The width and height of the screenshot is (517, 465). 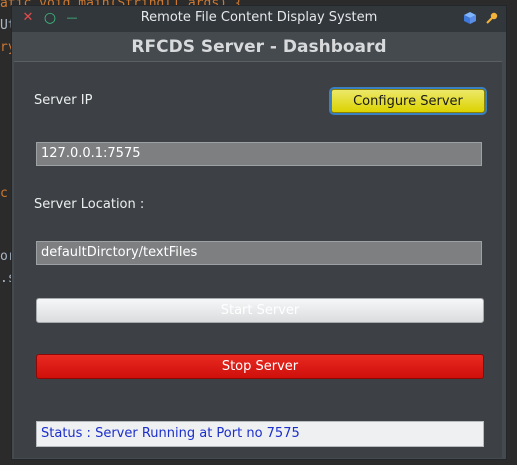 I want to click on pin-icon, so click(x=492, y=18).